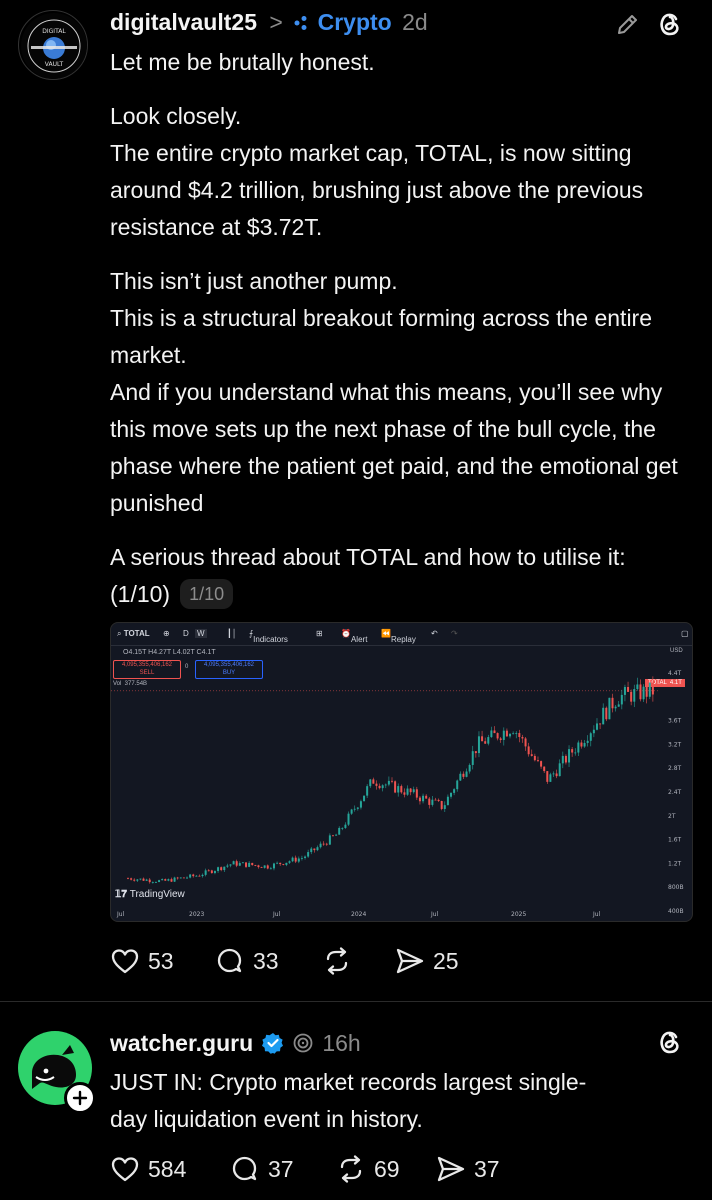 This screenshot has height=1200, width=712. I want to click on like-button: 53, so click(162, 961).